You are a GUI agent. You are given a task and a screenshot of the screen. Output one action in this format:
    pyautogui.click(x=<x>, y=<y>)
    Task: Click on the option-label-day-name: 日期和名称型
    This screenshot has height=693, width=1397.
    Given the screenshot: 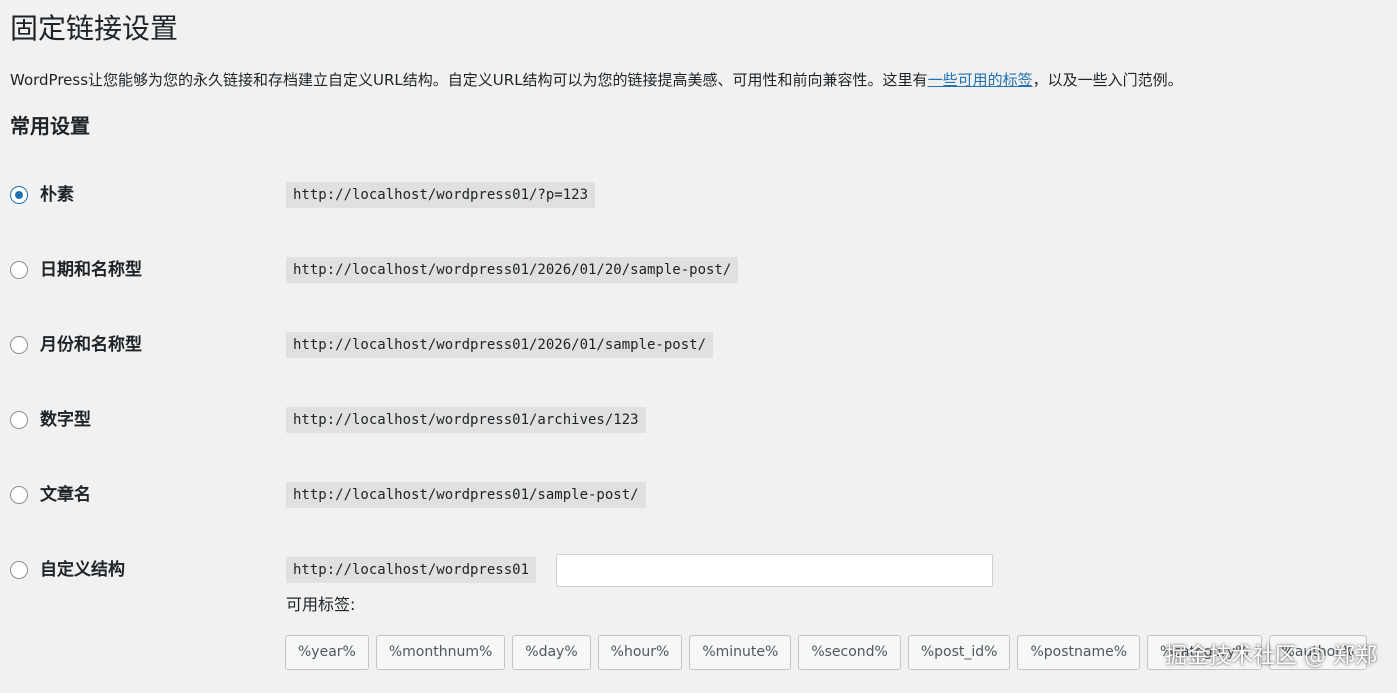 What is the action you would take?
    pyautogui.click(x=91, y=270)
    